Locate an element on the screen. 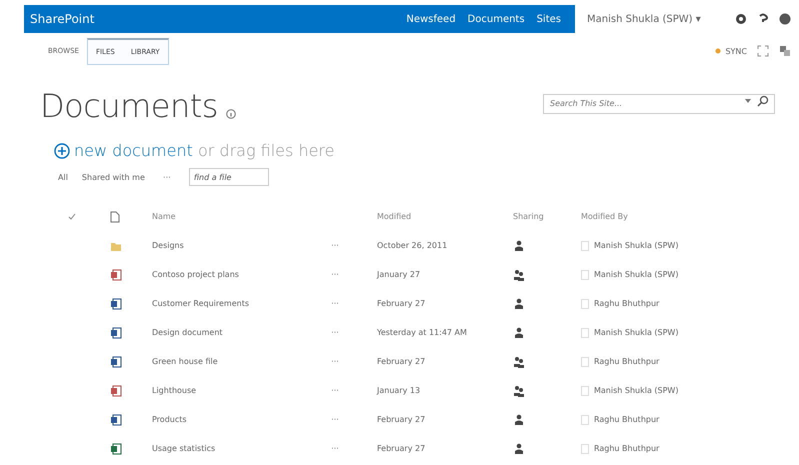  view-link: All is located at coordinates (63, 177).